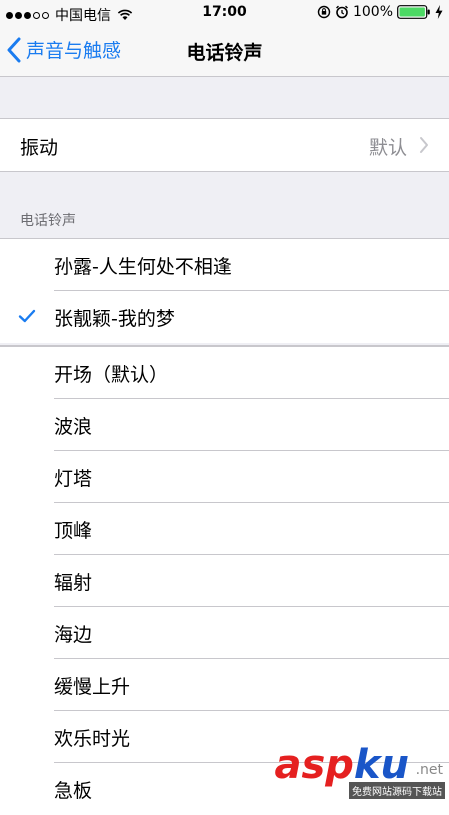 The image size is (449, 815). Describe the element at coordinates (48, 221) in the screenshot. I see `section-header-ringtones: 电话铃声` at that location.